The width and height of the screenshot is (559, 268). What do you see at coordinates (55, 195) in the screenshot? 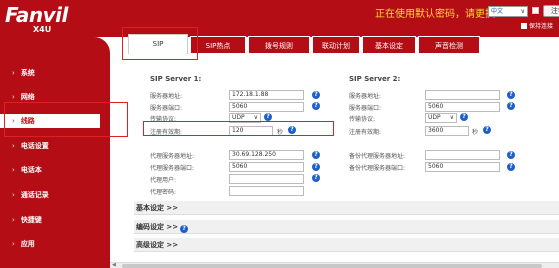
I see `sidebar-item-call-log: › 通话记录` at bounding box center [55, 195].